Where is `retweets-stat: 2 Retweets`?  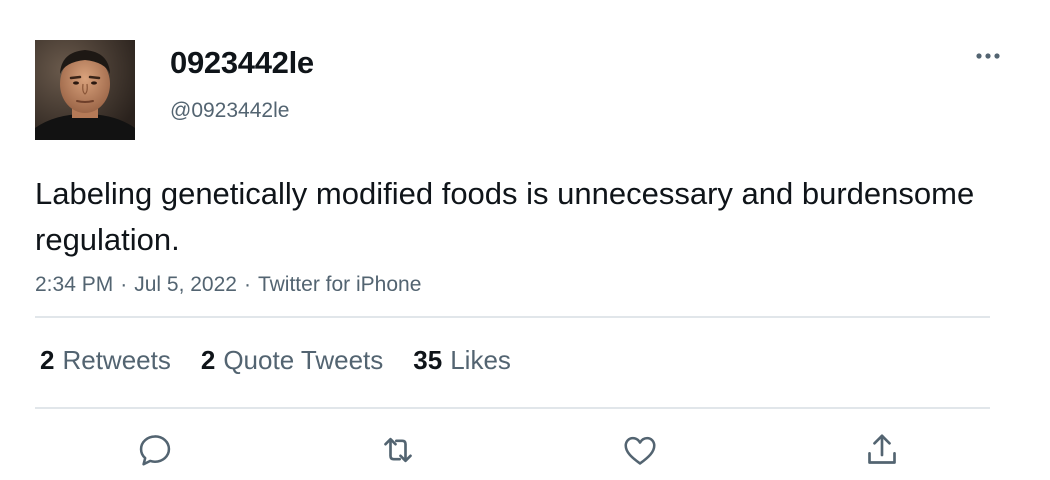 retweets-stat: 2 Retweets is located at coordinates (105, 360).